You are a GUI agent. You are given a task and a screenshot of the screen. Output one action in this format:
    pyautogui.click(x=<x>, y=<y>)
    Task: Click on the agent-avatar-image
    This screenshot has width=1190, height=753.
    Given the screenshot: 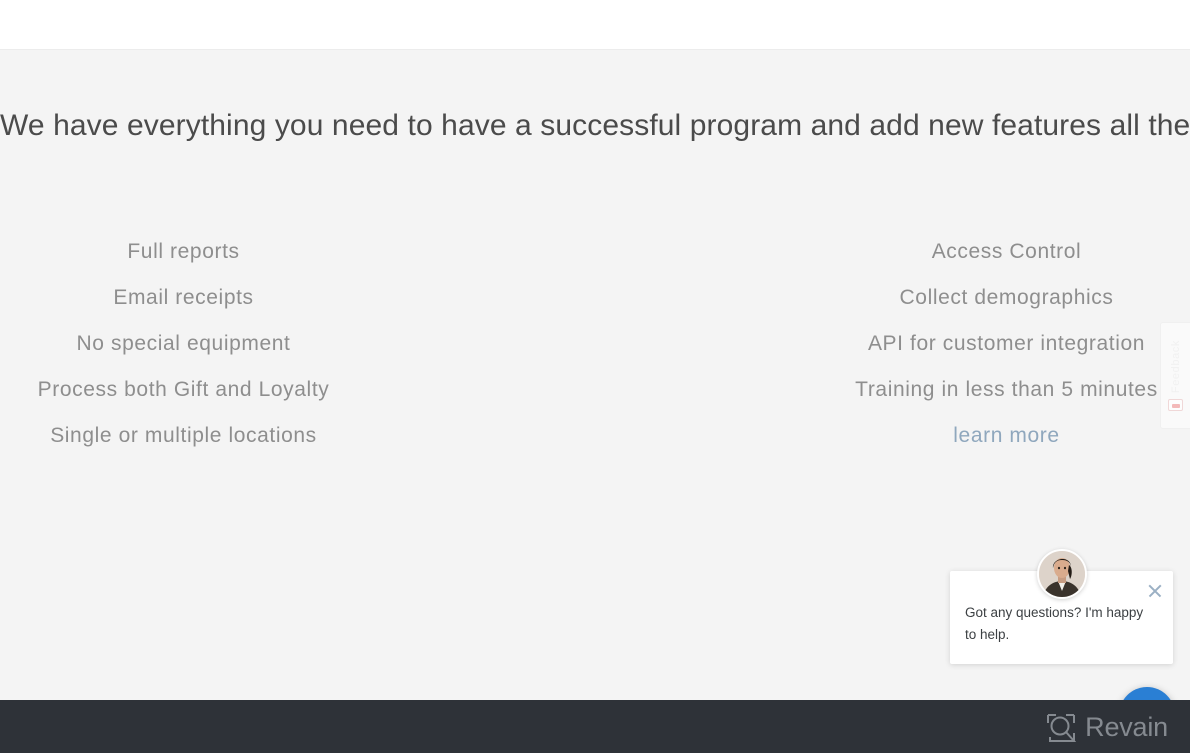 What is the action you would take?
    pyautogui.click(x=1062, y=574)
    